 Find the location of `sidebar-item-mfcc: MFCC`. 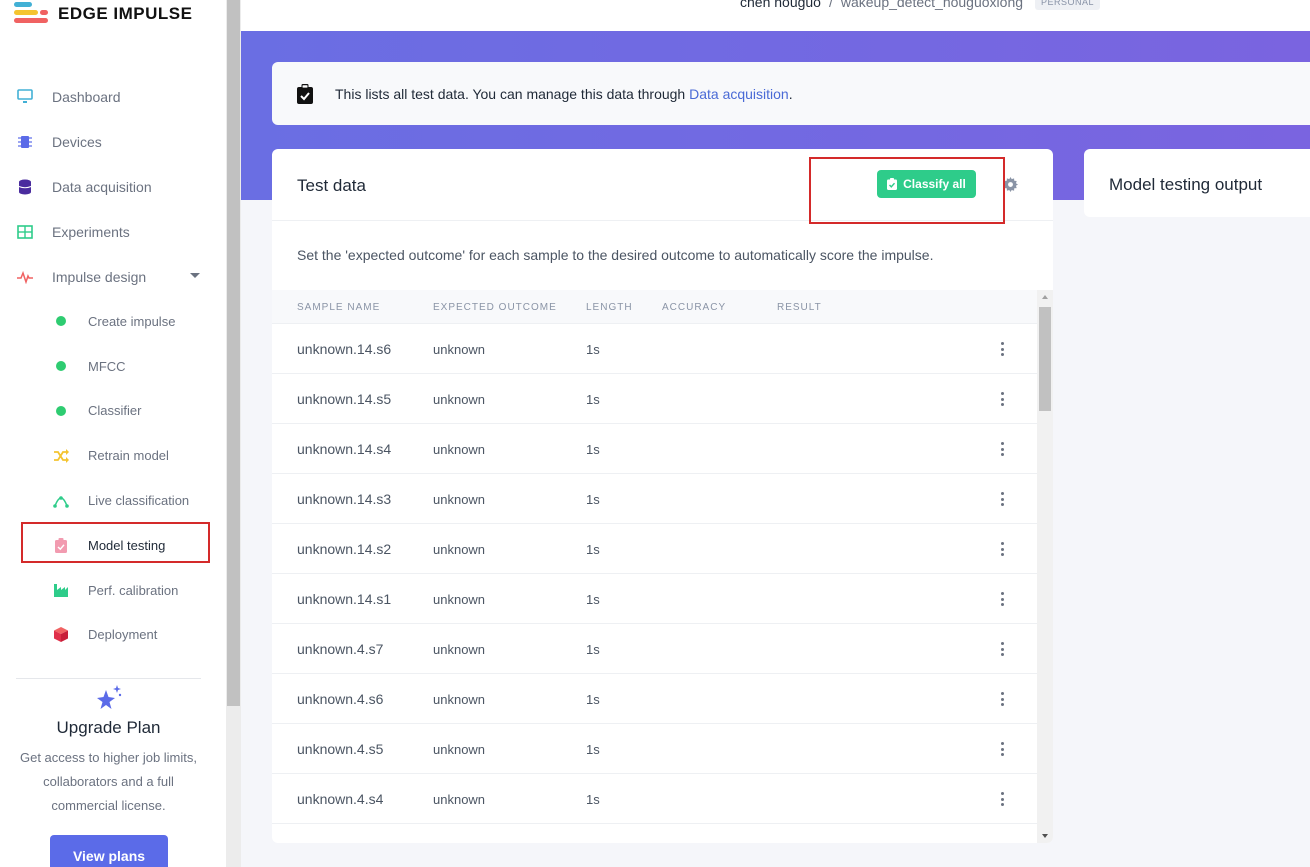

sidebar-item-mfcc: MFCC is located at coordinates (113, 366).